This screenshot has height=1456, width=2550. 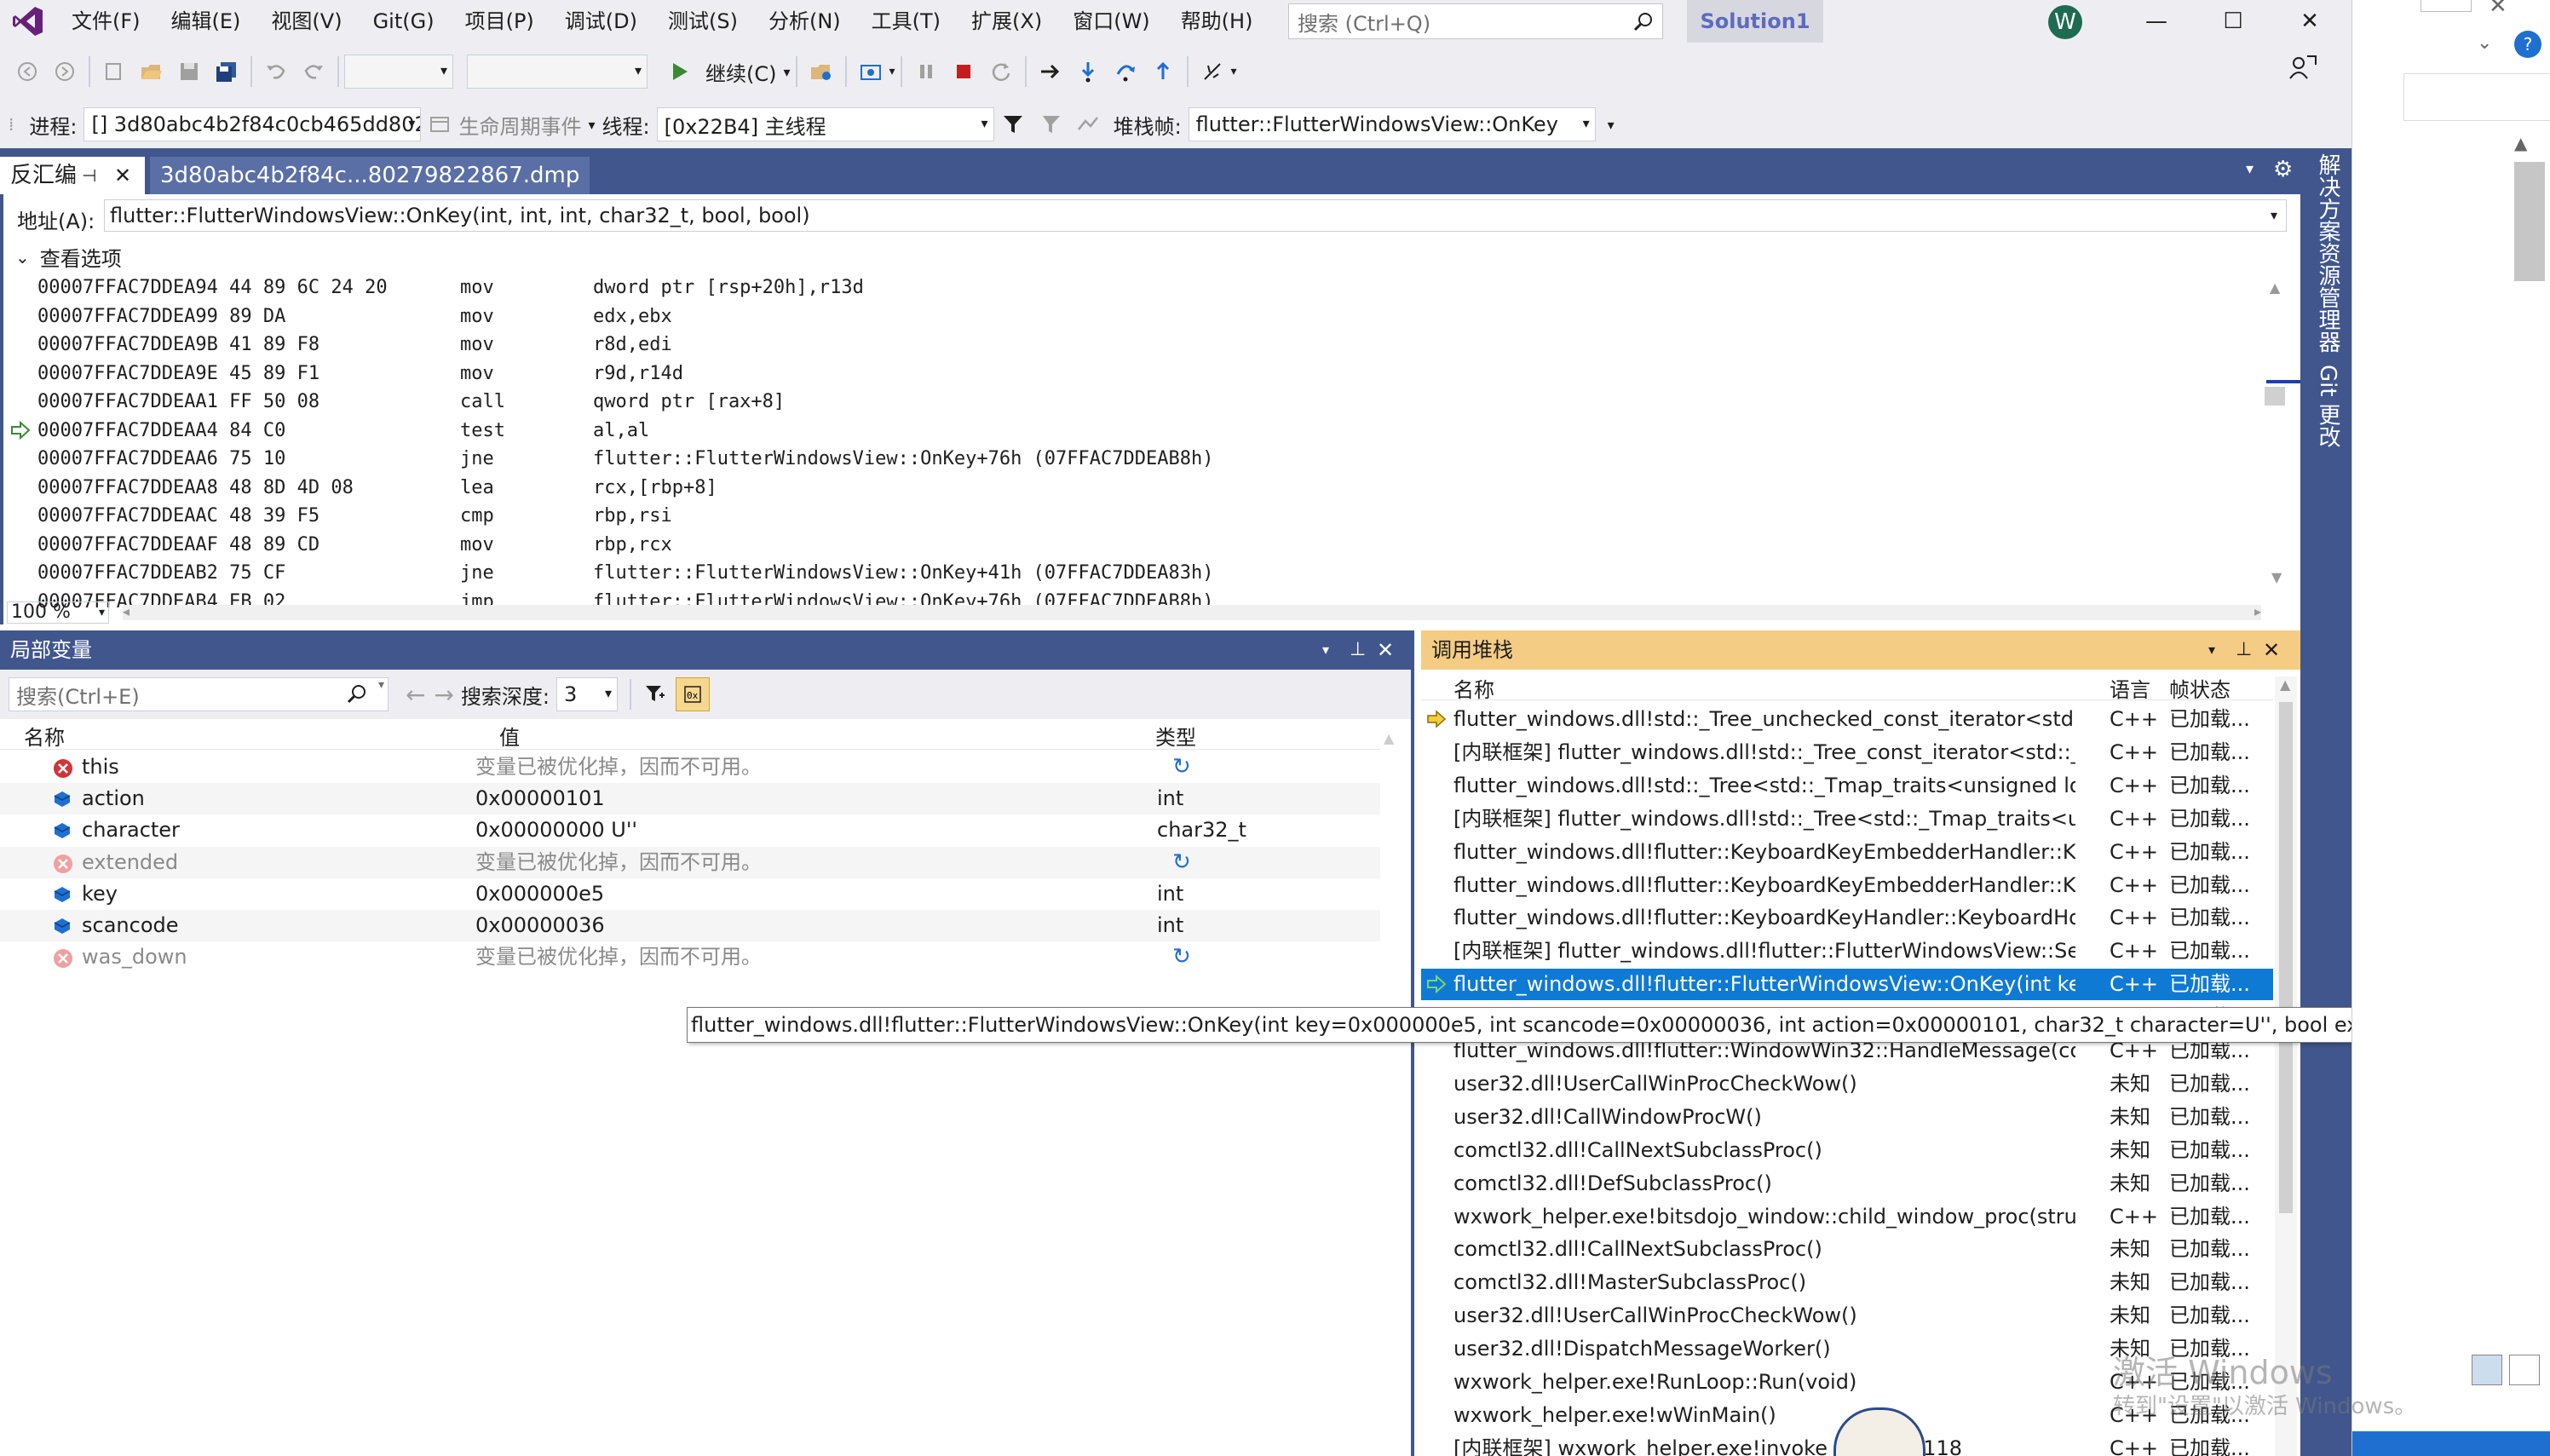 I want to click on tab-disassembly: 反汇编 ⊣ ✕, so click(x=72, y=176).